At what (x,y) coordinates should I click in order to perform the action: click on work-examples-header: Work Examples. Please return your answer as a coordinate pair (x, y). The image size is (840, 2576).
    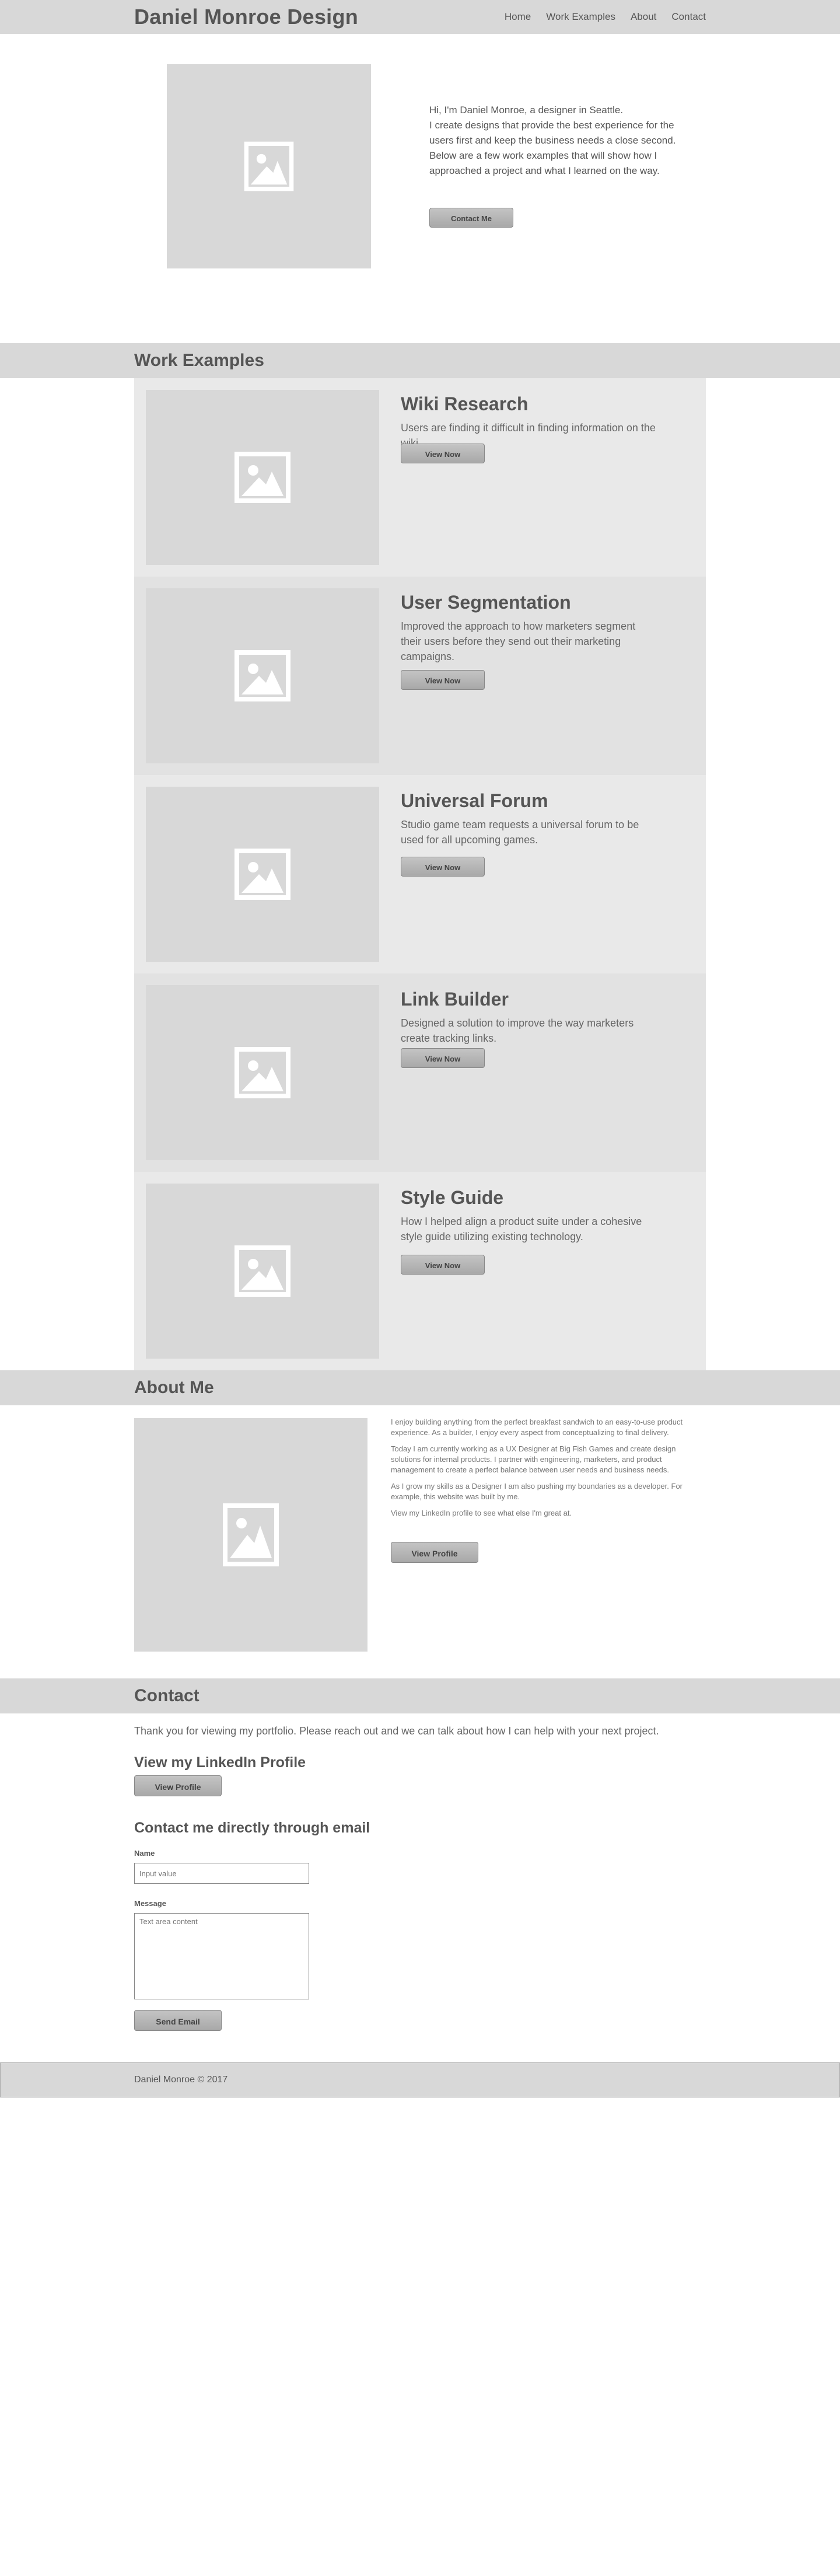
    Looking at the image, I should click on (420, 360).